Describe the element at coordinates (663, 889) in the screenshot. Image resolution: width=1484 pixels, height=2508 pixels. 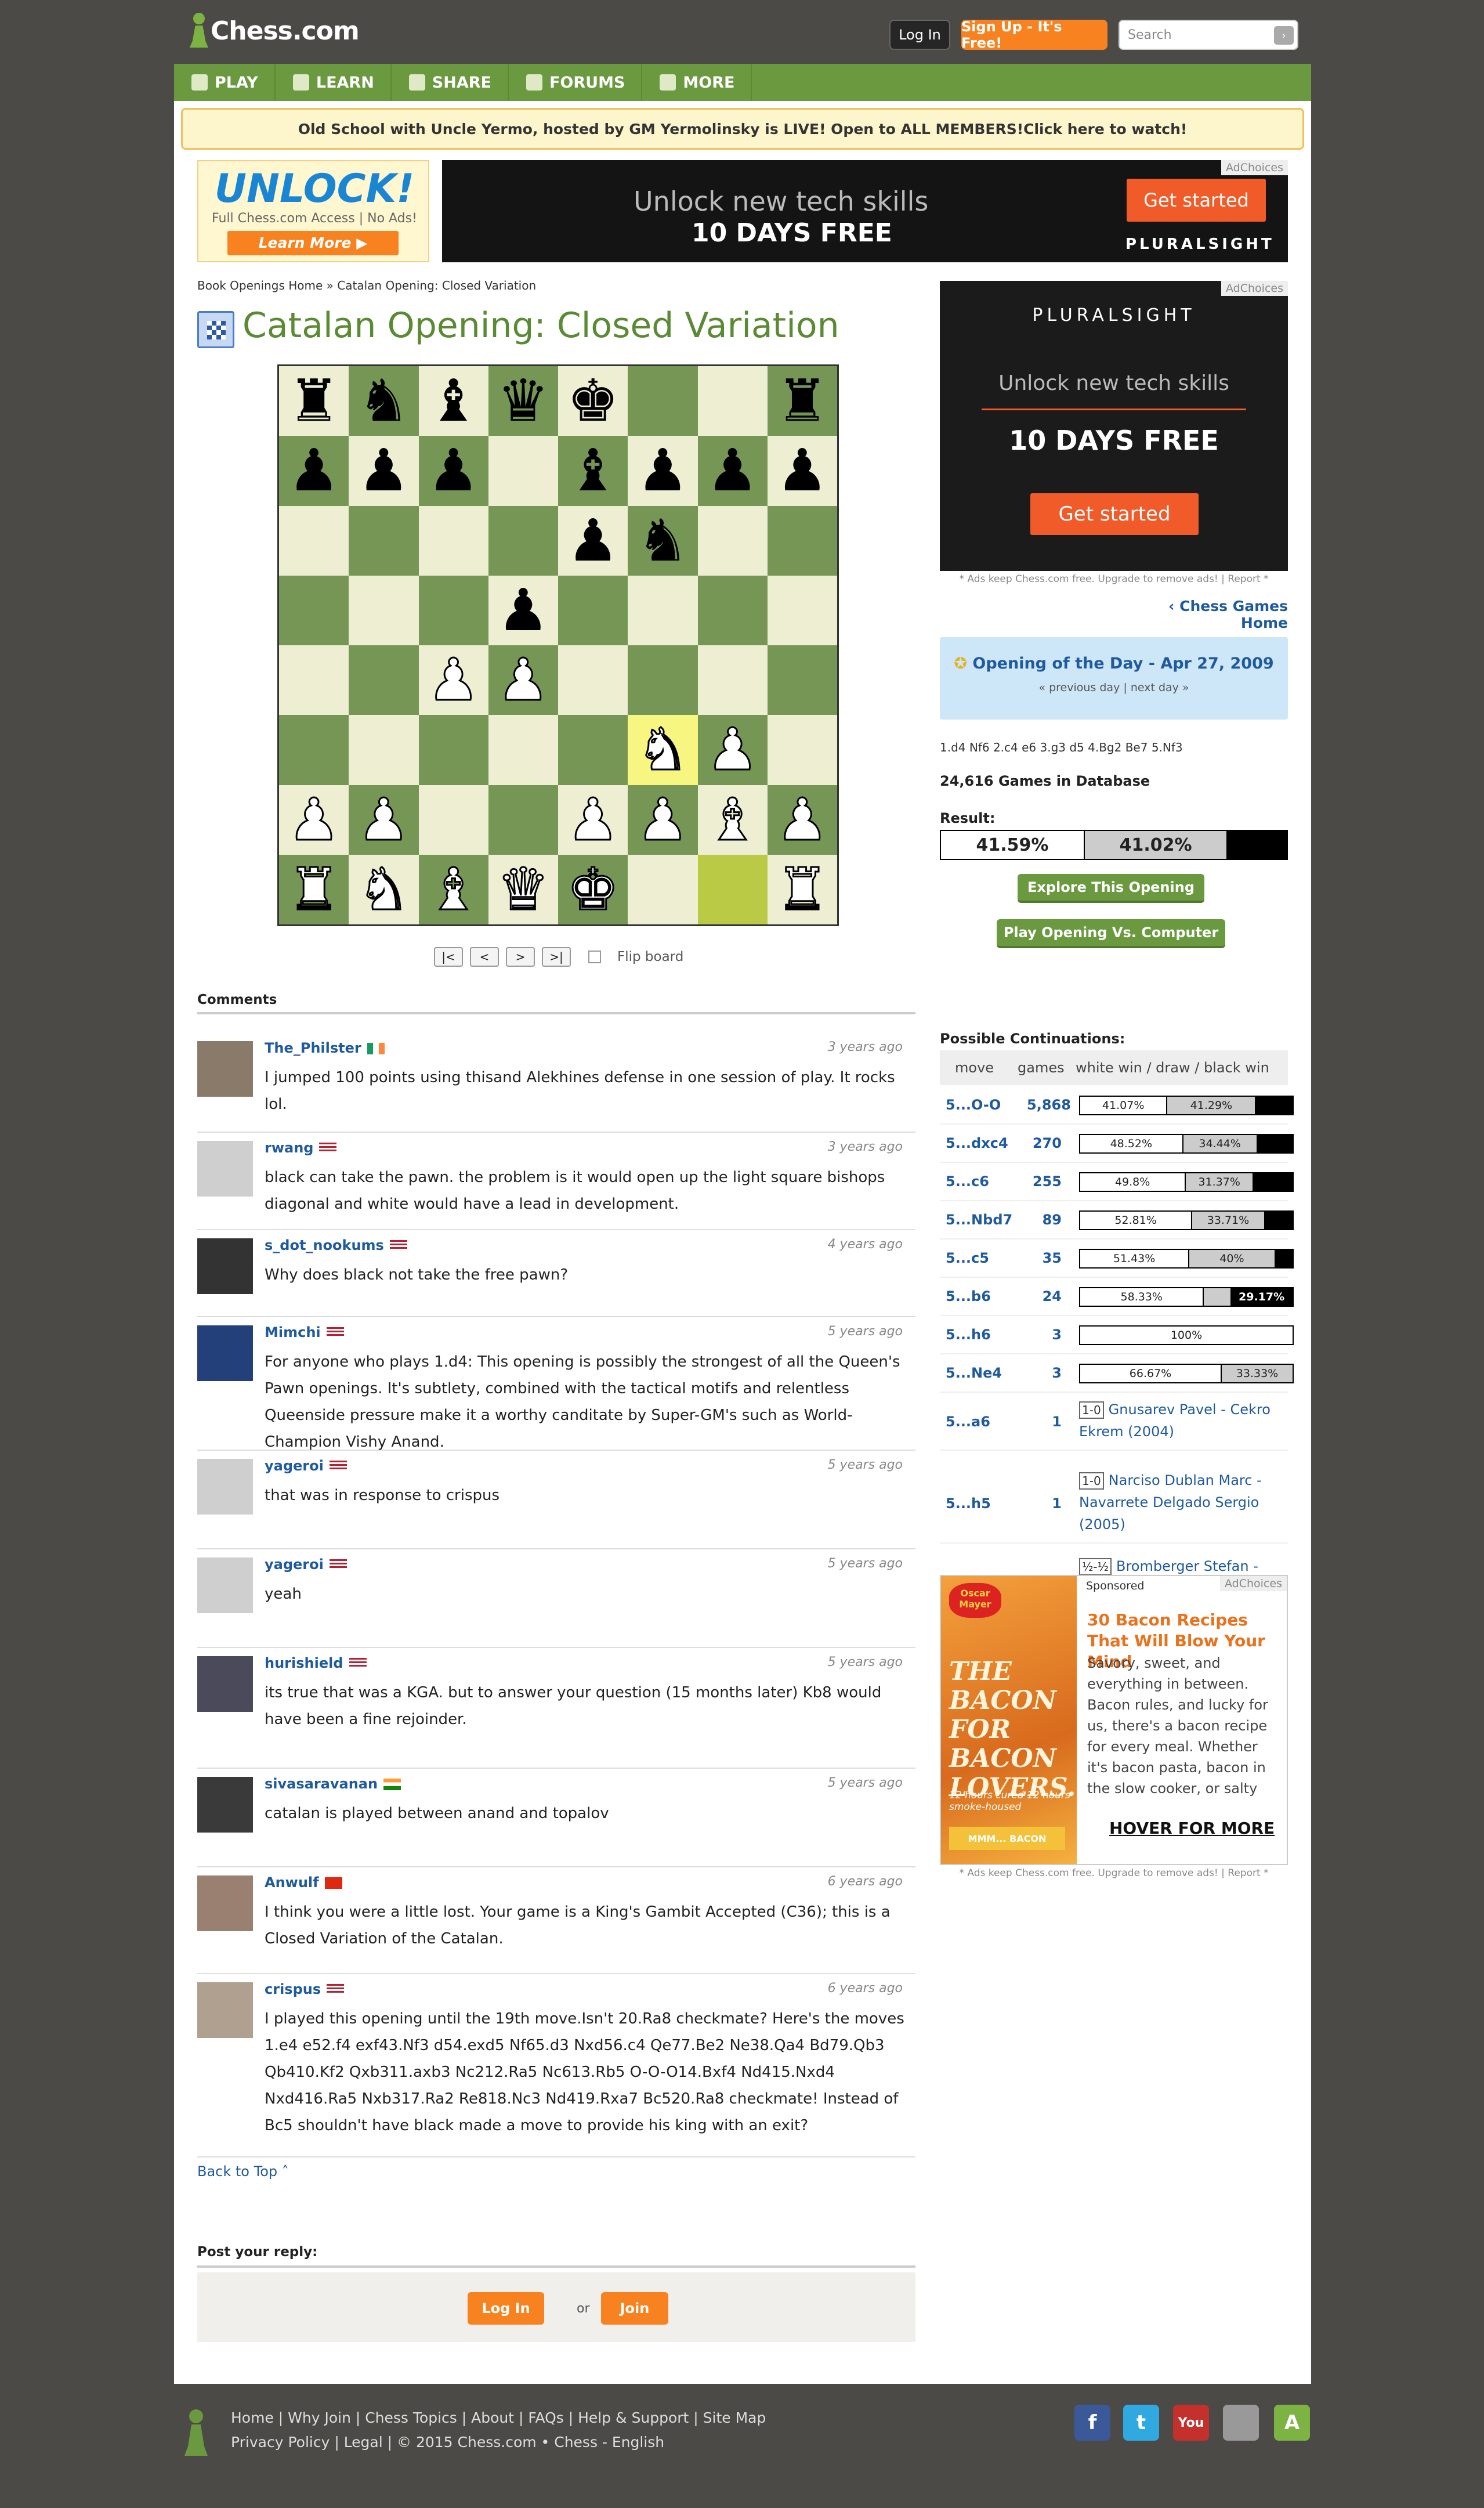
I see `square-f1` at that location.